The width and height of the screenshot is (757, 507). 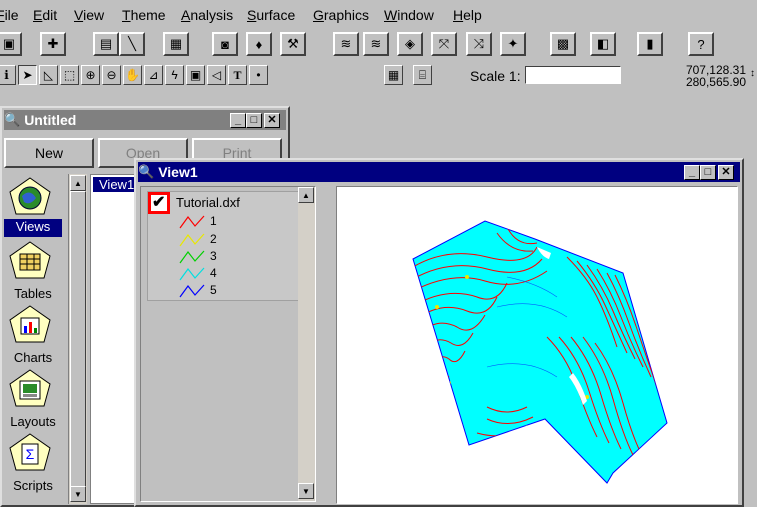 I want to click on layouts-icon-item, so click(x=30, y=389).